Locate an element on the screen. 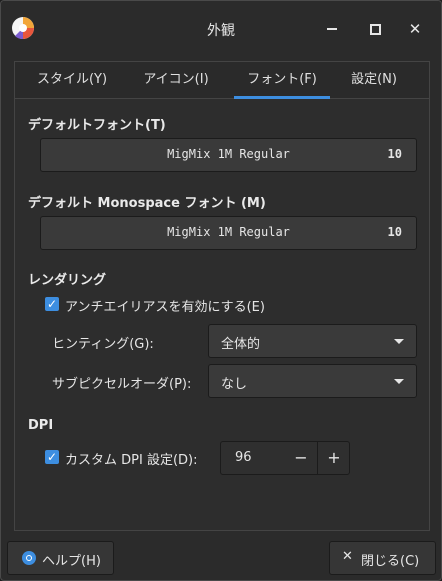 The height and width of the screenshot is (581, 442). rendering-label: レンダリング is located at coordinates (67, 280).